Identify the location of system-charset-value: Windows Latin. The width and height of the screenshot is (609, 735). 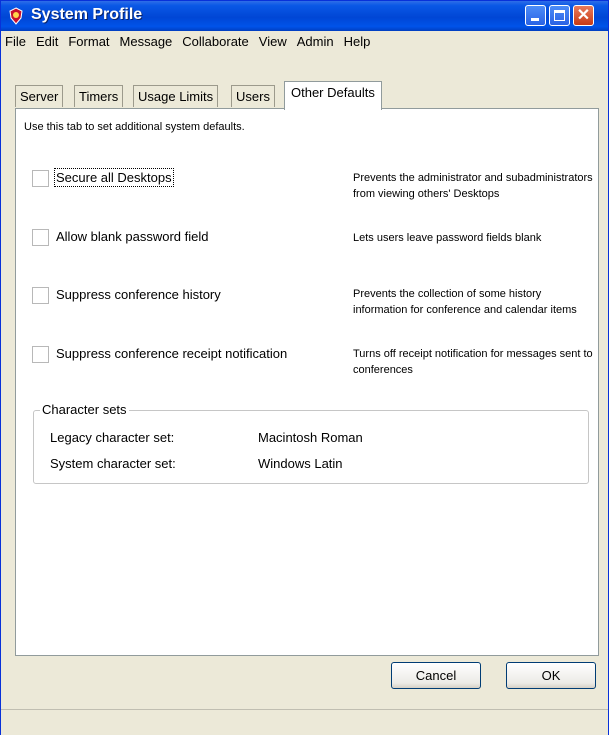
(300, 463).